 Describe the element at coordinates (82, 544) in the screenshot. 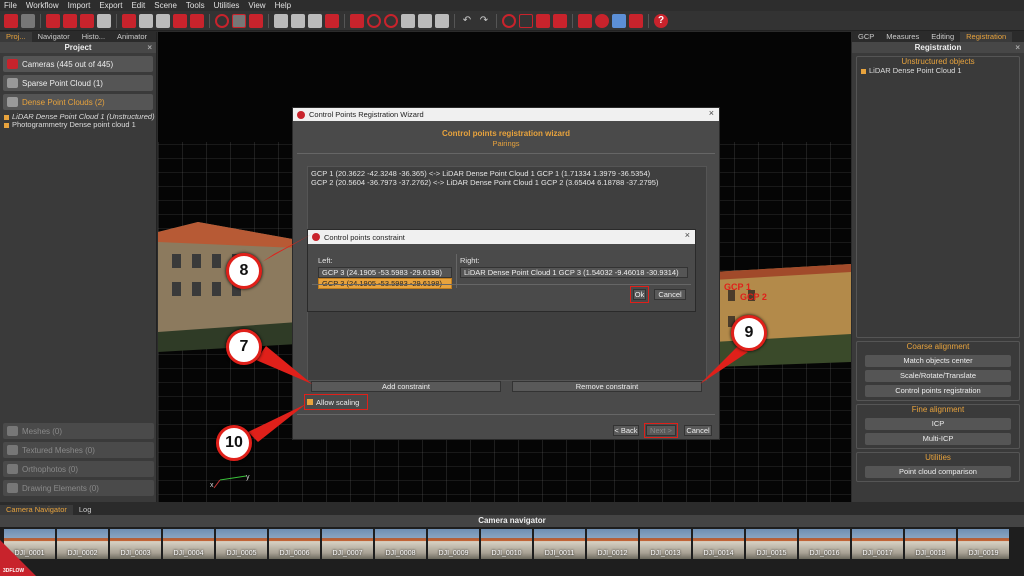

I see `camera-thumbnail: DJI_0002` at that location.